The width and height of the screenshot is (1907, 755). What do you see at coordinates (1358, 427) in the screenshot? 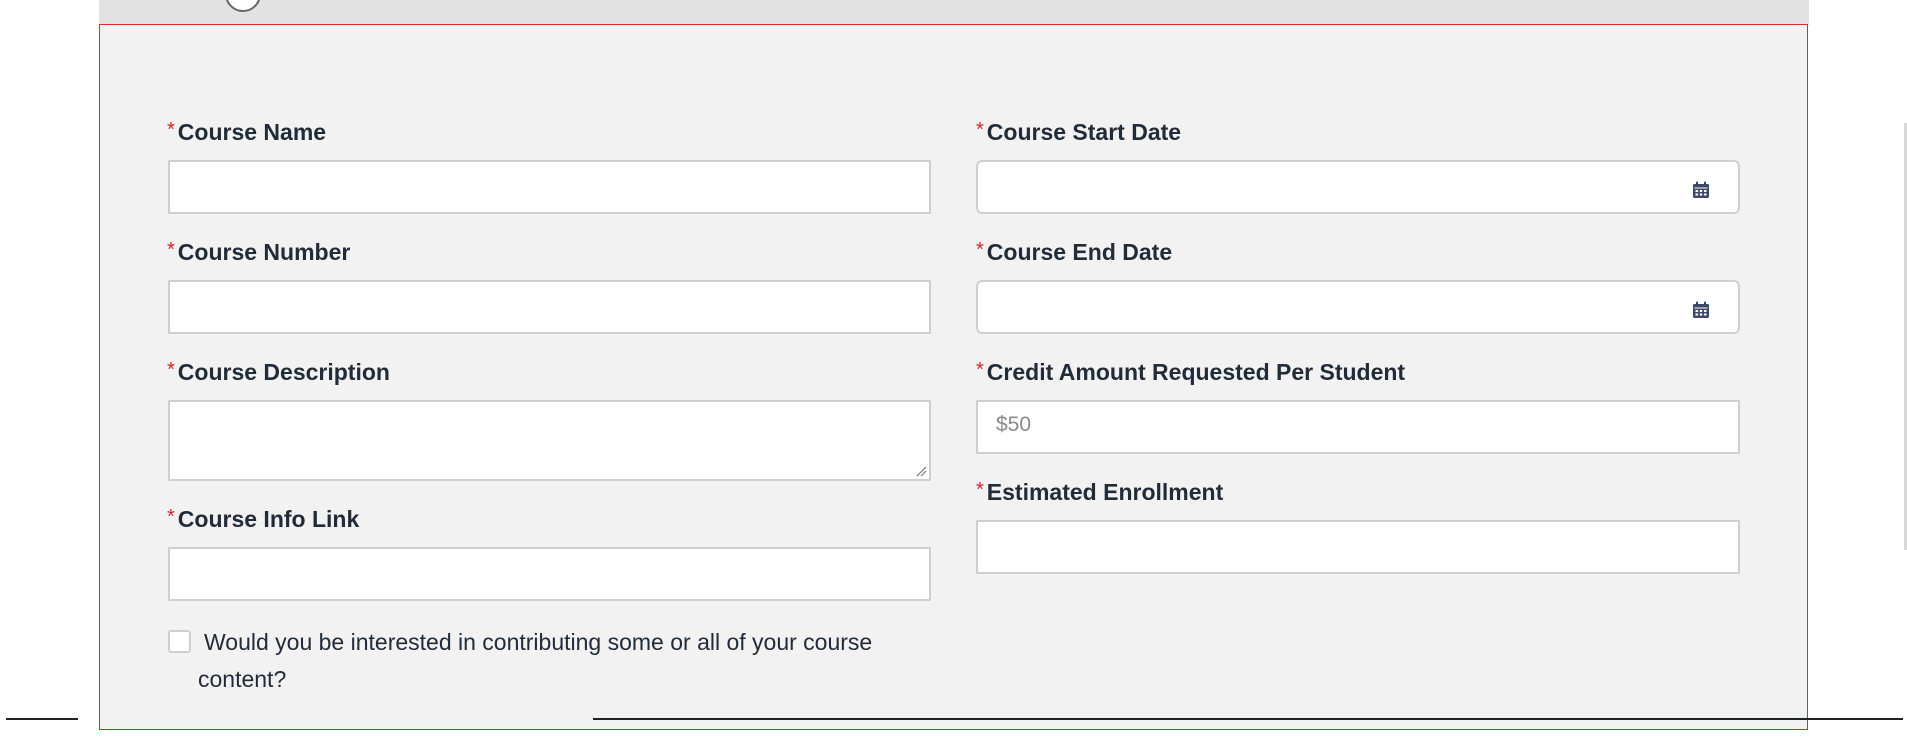
I see `credit-amount-input: $50` at bounding box center [1358, 427].